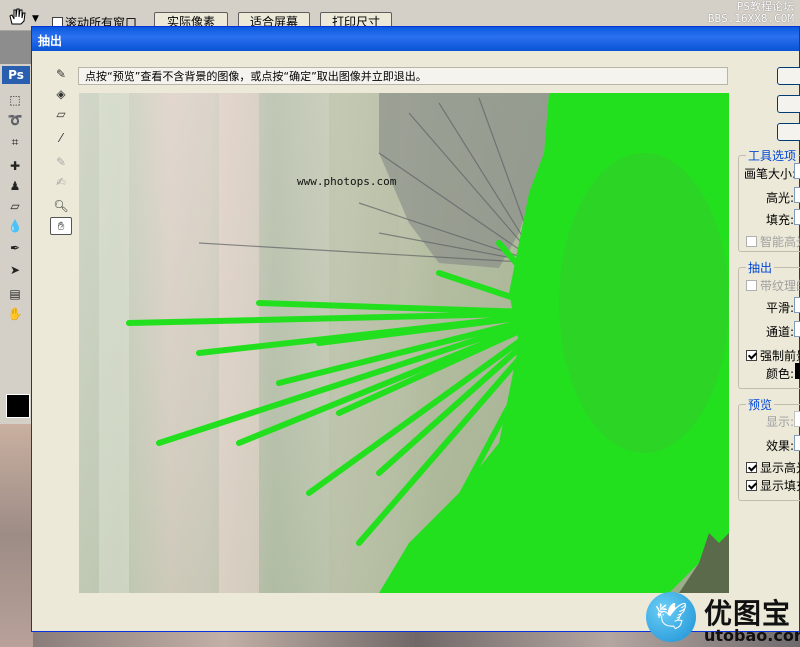 The width and height of the screenshot is (800, 647). What do you see at coordinates (15, 166) in the screenshot?
I see `healing-tool-icon: ✚` at bounding box center [15, 166].